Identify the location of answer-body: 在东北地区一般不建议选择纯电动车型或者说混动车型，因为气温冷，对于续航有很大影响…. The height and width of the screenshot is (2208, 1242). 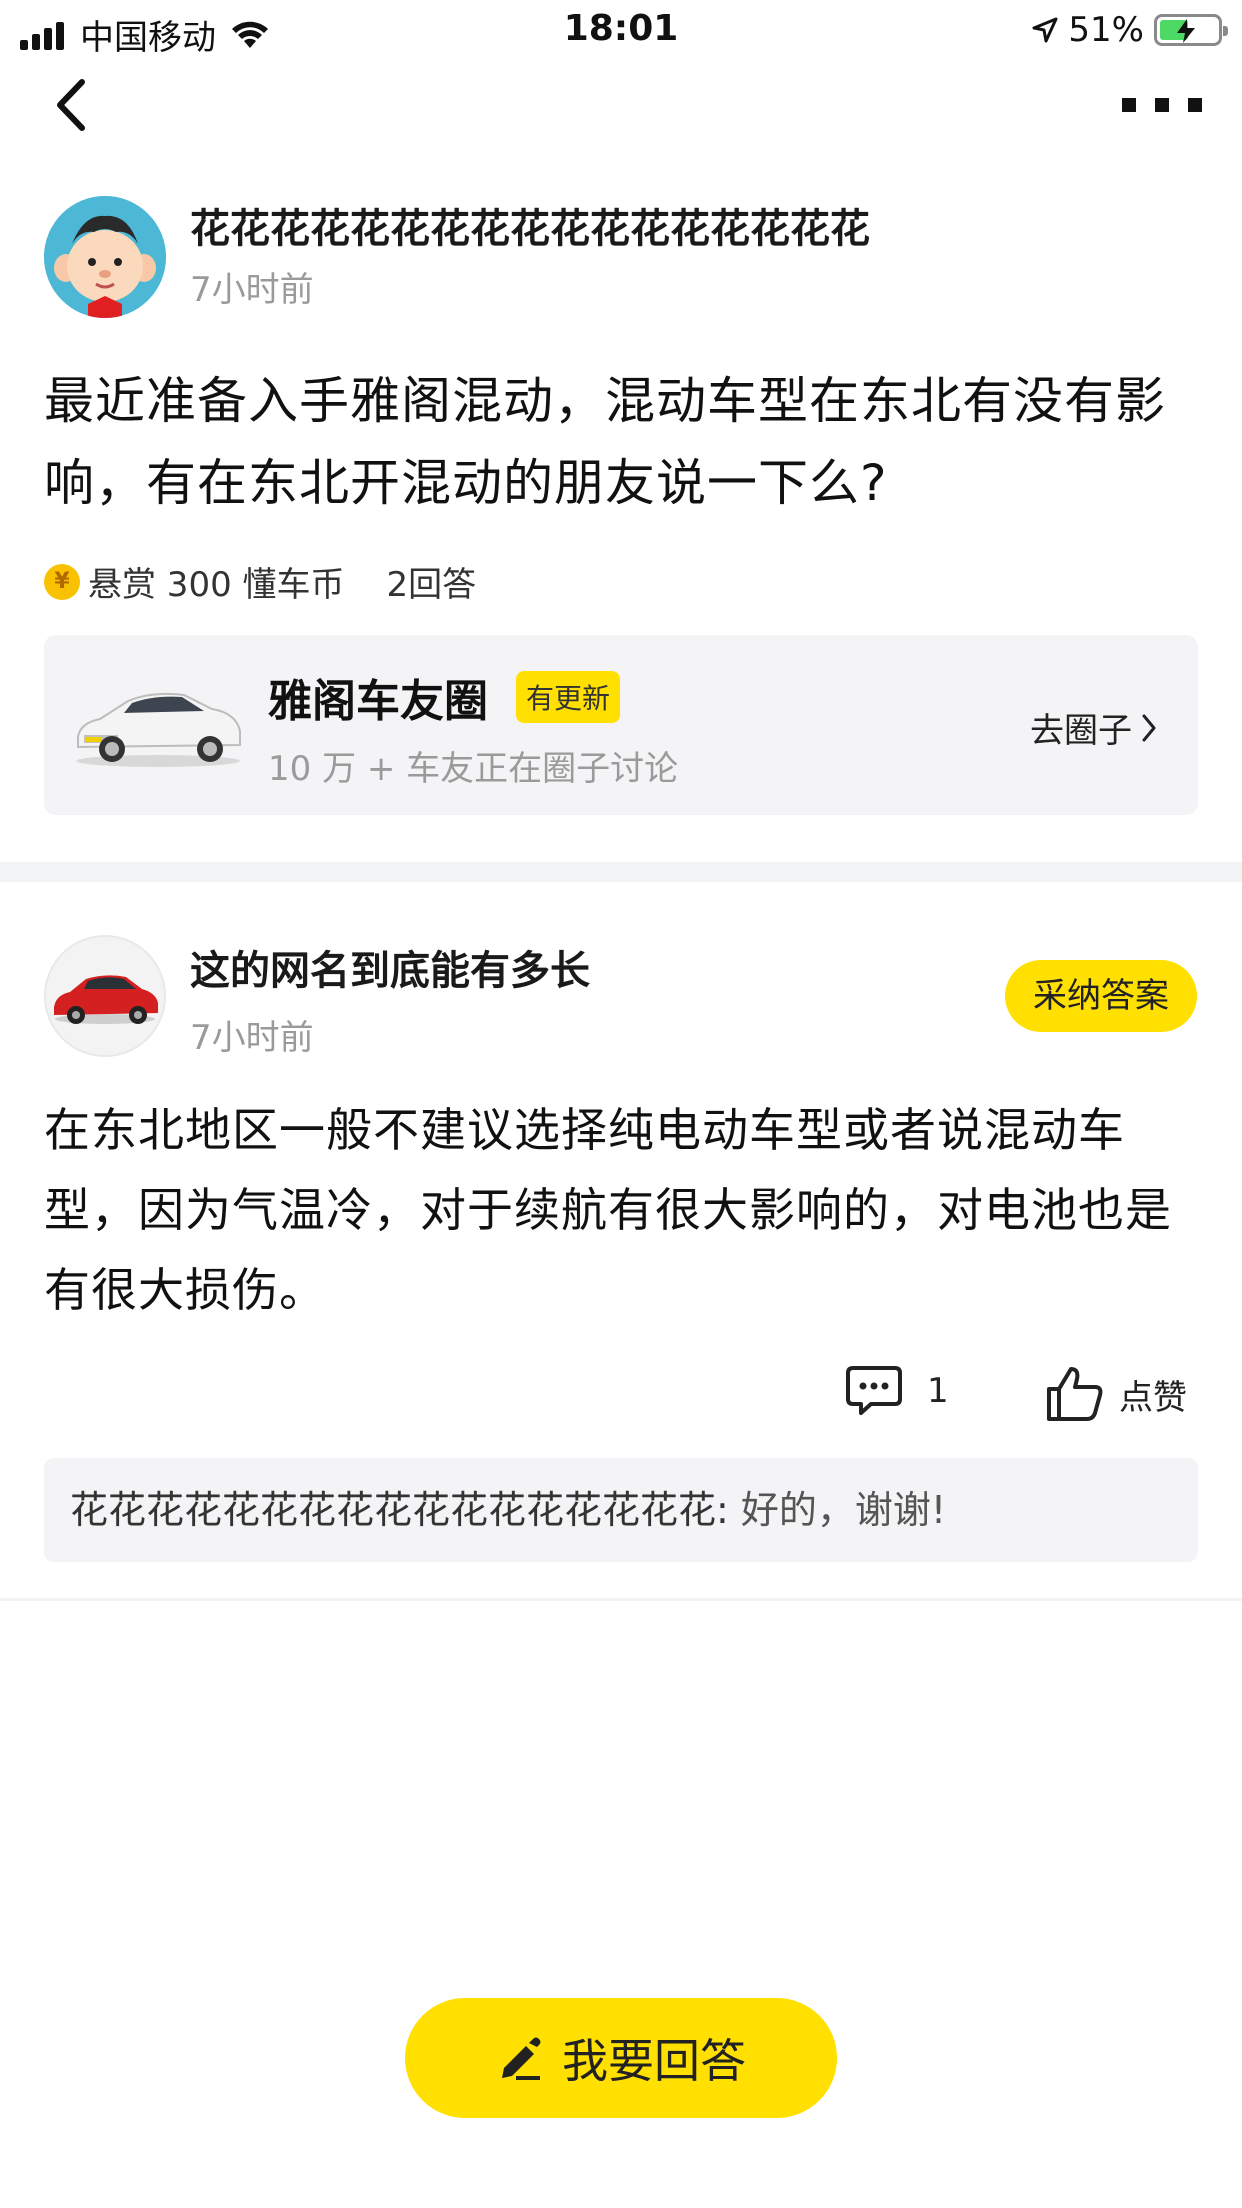
(608, 1210).